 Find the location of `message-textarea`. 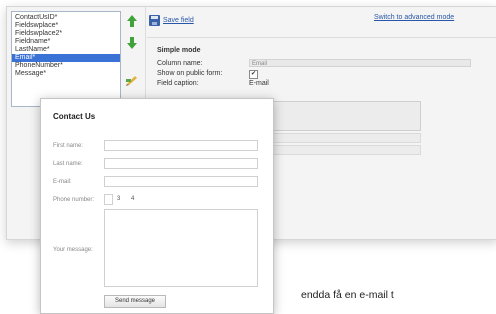

message-textarea is located at coordinates (181, 248).